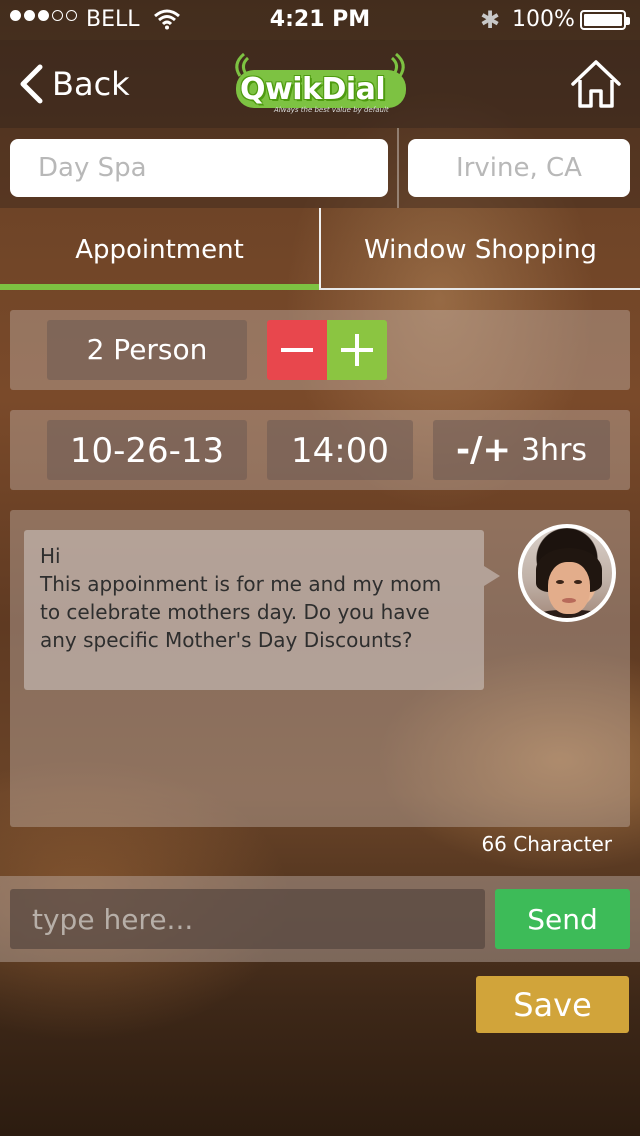 The image size is (640, 1136). I want to click on message-line: any specific Mother's Day Discounts?, so click(226, 640).